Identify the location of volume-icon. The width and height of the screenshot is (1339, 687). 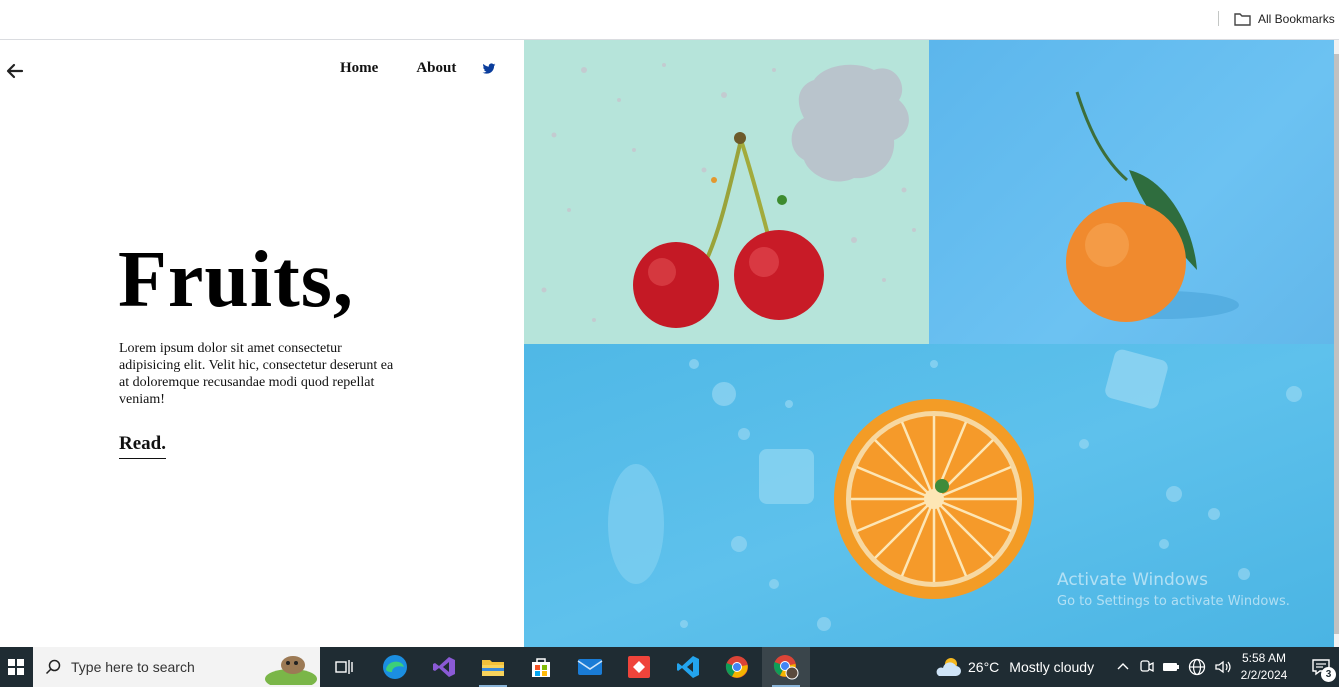
(1223, 667).